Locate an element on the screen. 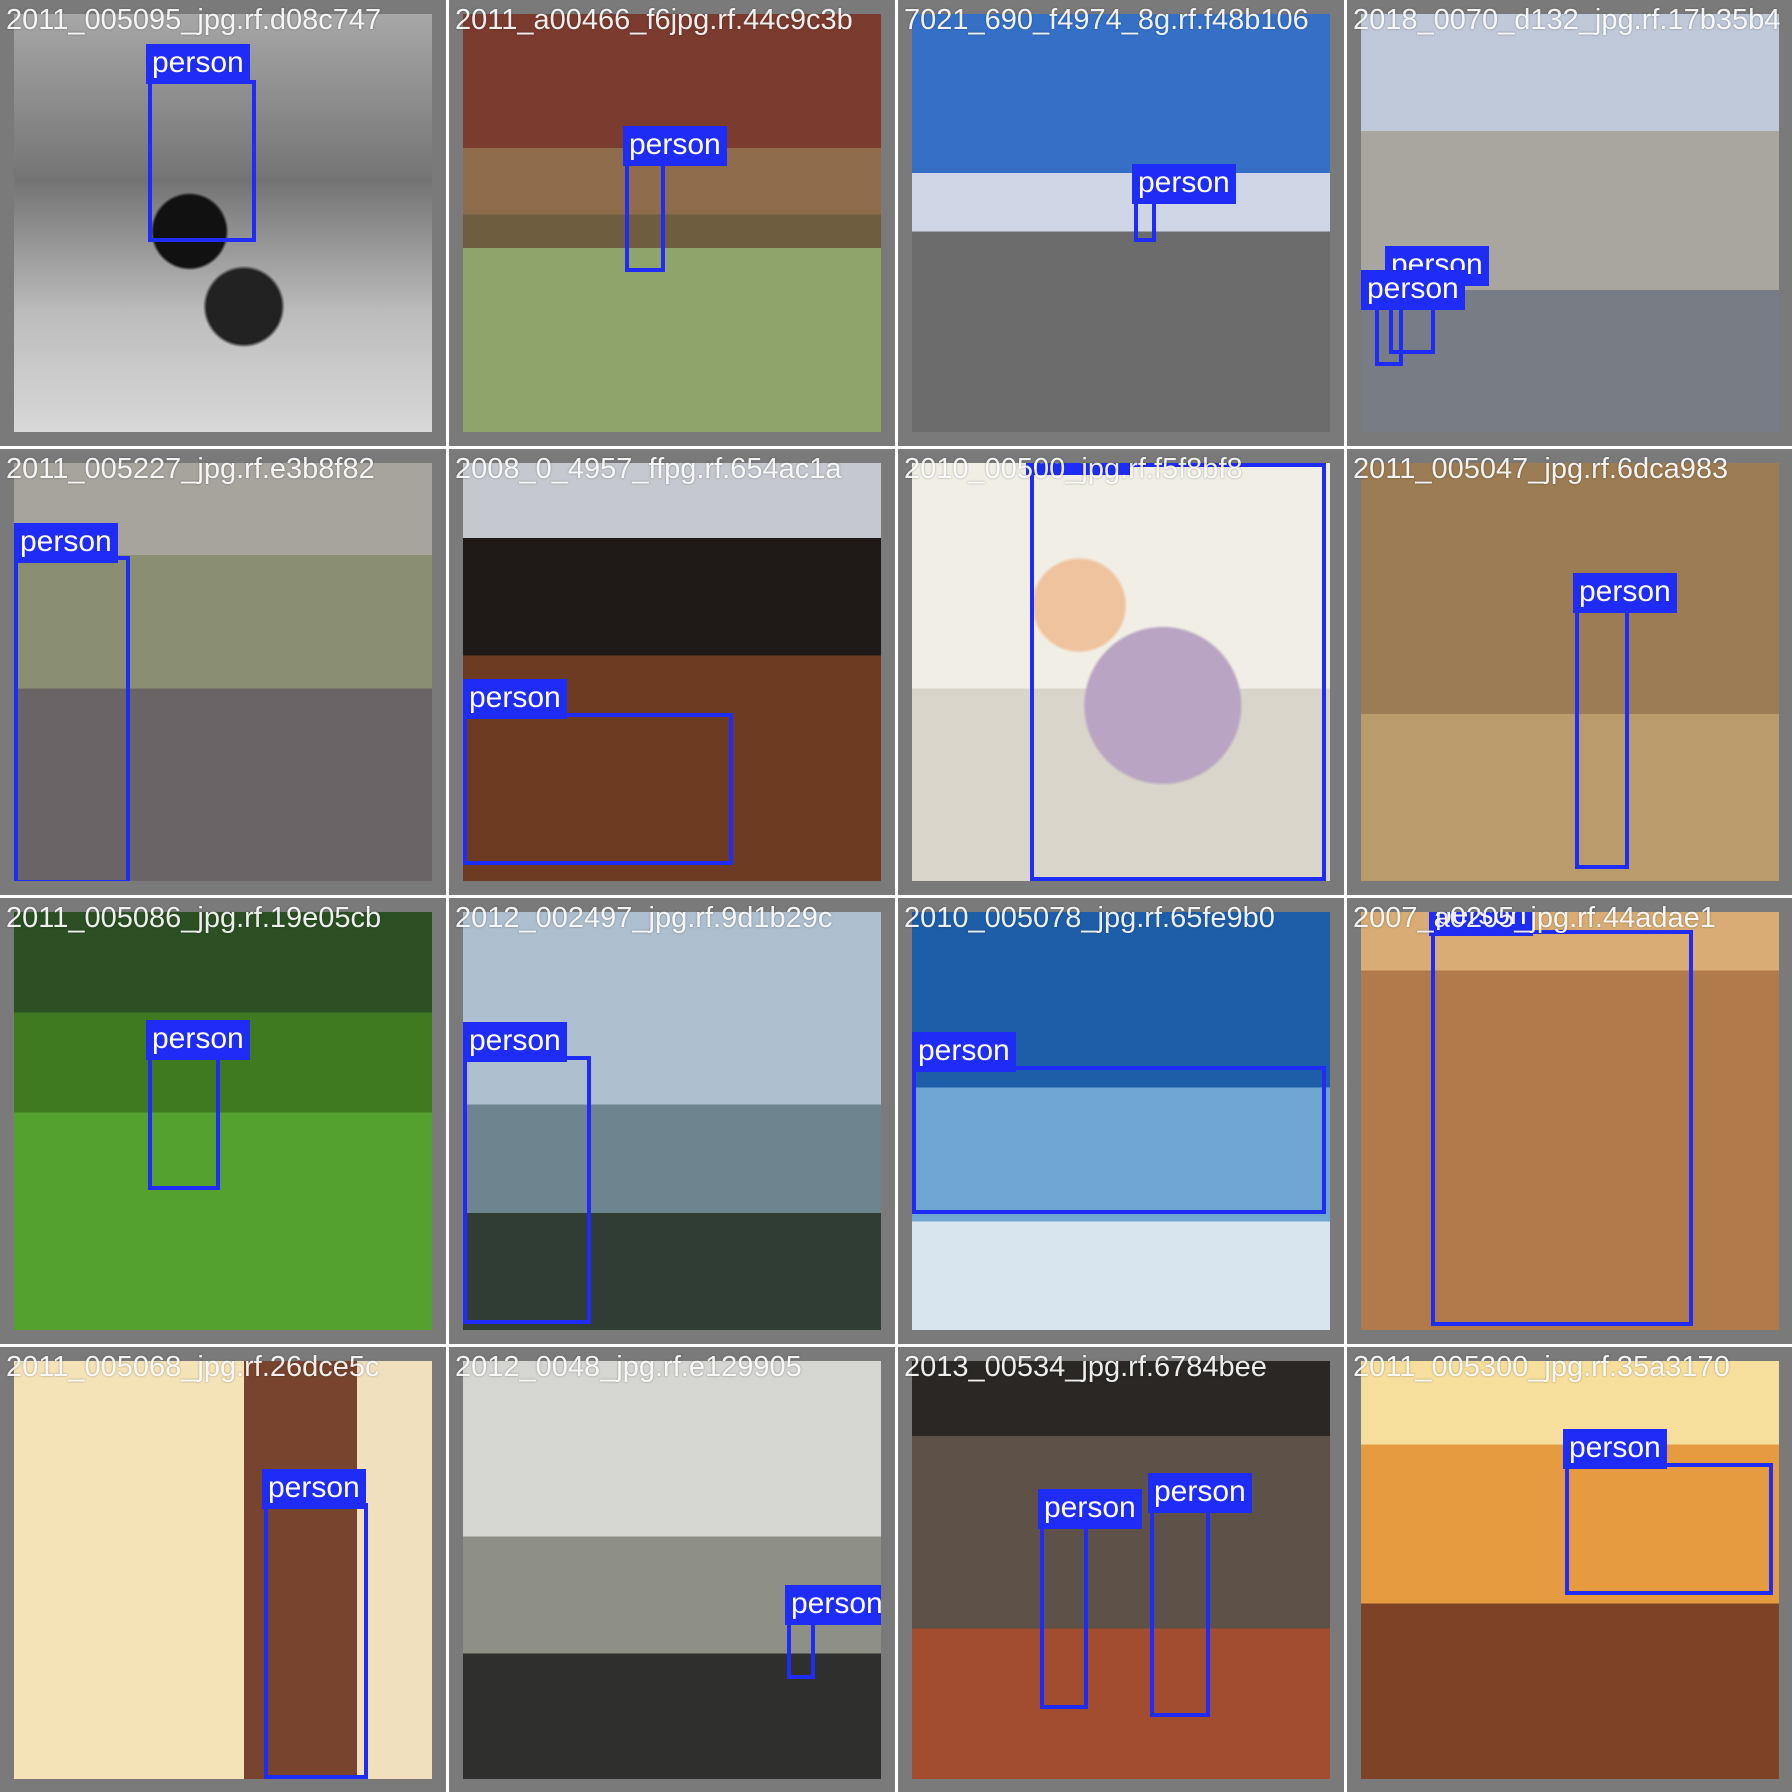 The height and width of the screenshot is (1792, 1792). tile-13: person 2011_005068_jpg.rf.26dce5c is located at coordinates (223, 1569).